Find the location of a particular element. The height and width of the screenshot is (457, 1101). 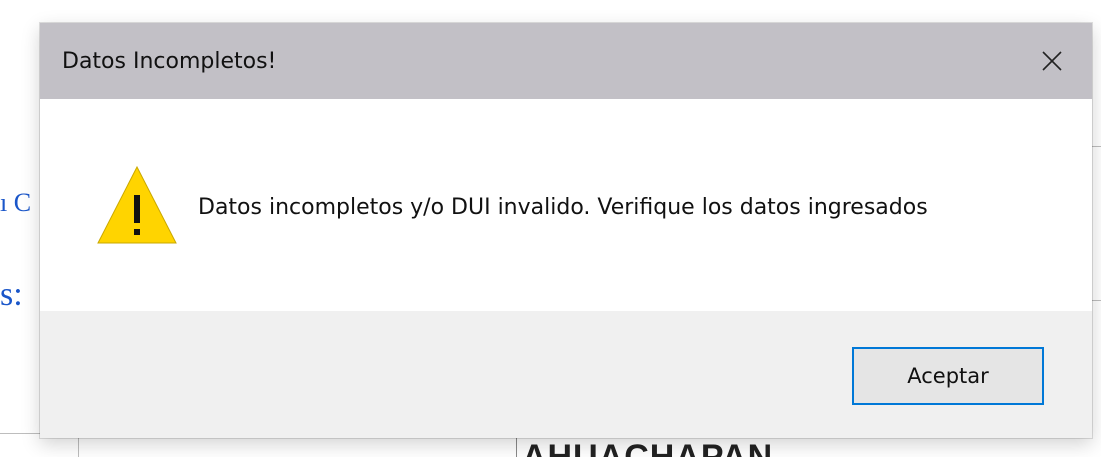

background-text-fragment: ı C is located at coordinates (16, 202).